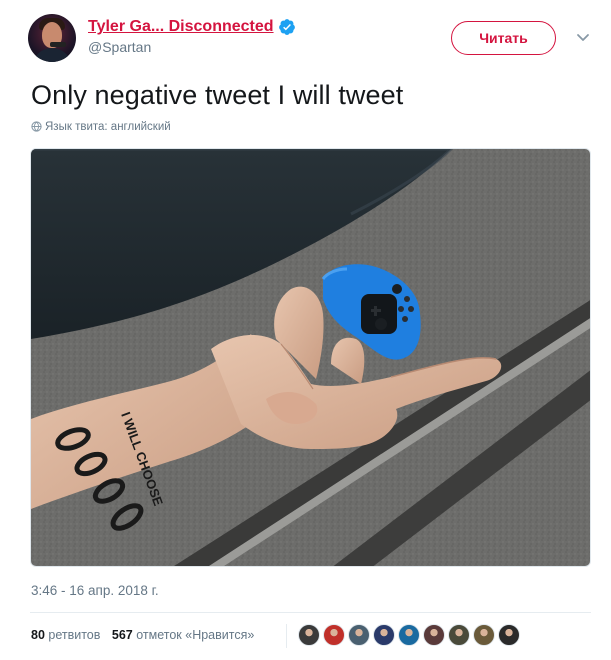 The height and width of the screenshot is (660, 611). Describe the element at coordinates (503, 38) in the screenshot. I see `follow-button: Читать` at that location.